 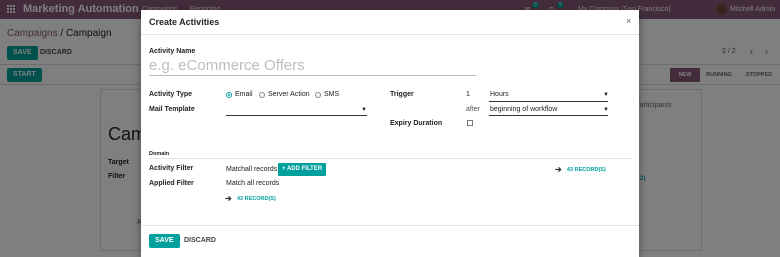 I want to click on radio-sms-label: SMS, so click(x=331, y=94).